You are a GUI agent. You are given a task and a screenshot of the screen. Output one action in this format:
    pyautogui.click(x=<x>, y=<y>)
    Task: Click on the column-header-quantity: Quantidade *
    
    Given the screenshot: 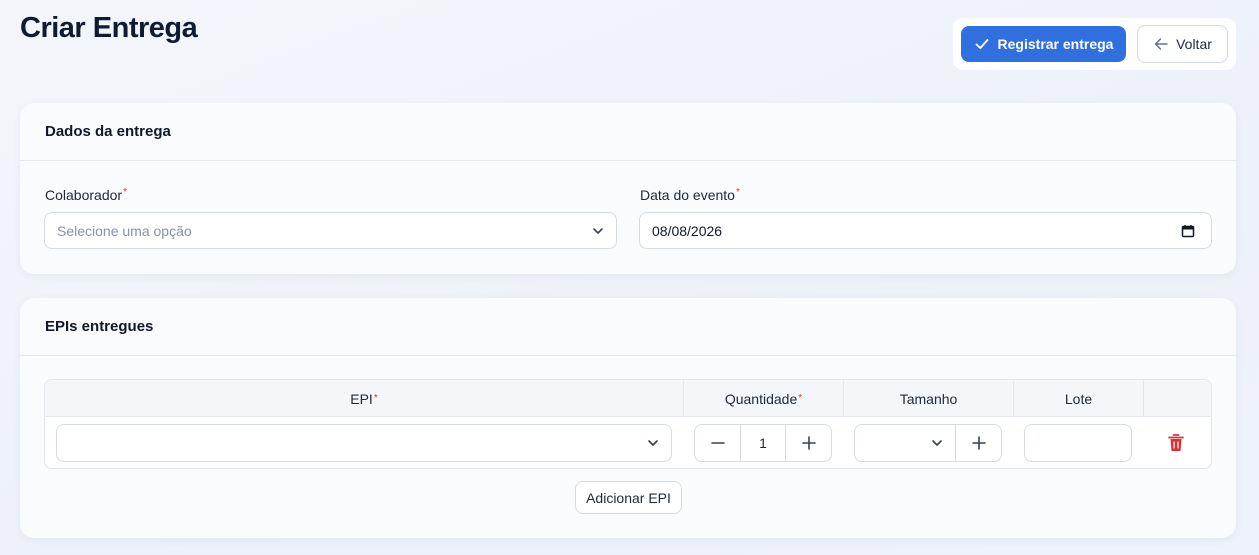 What is the action you would take?
    pyautogui.click(x=764, y=398)
    